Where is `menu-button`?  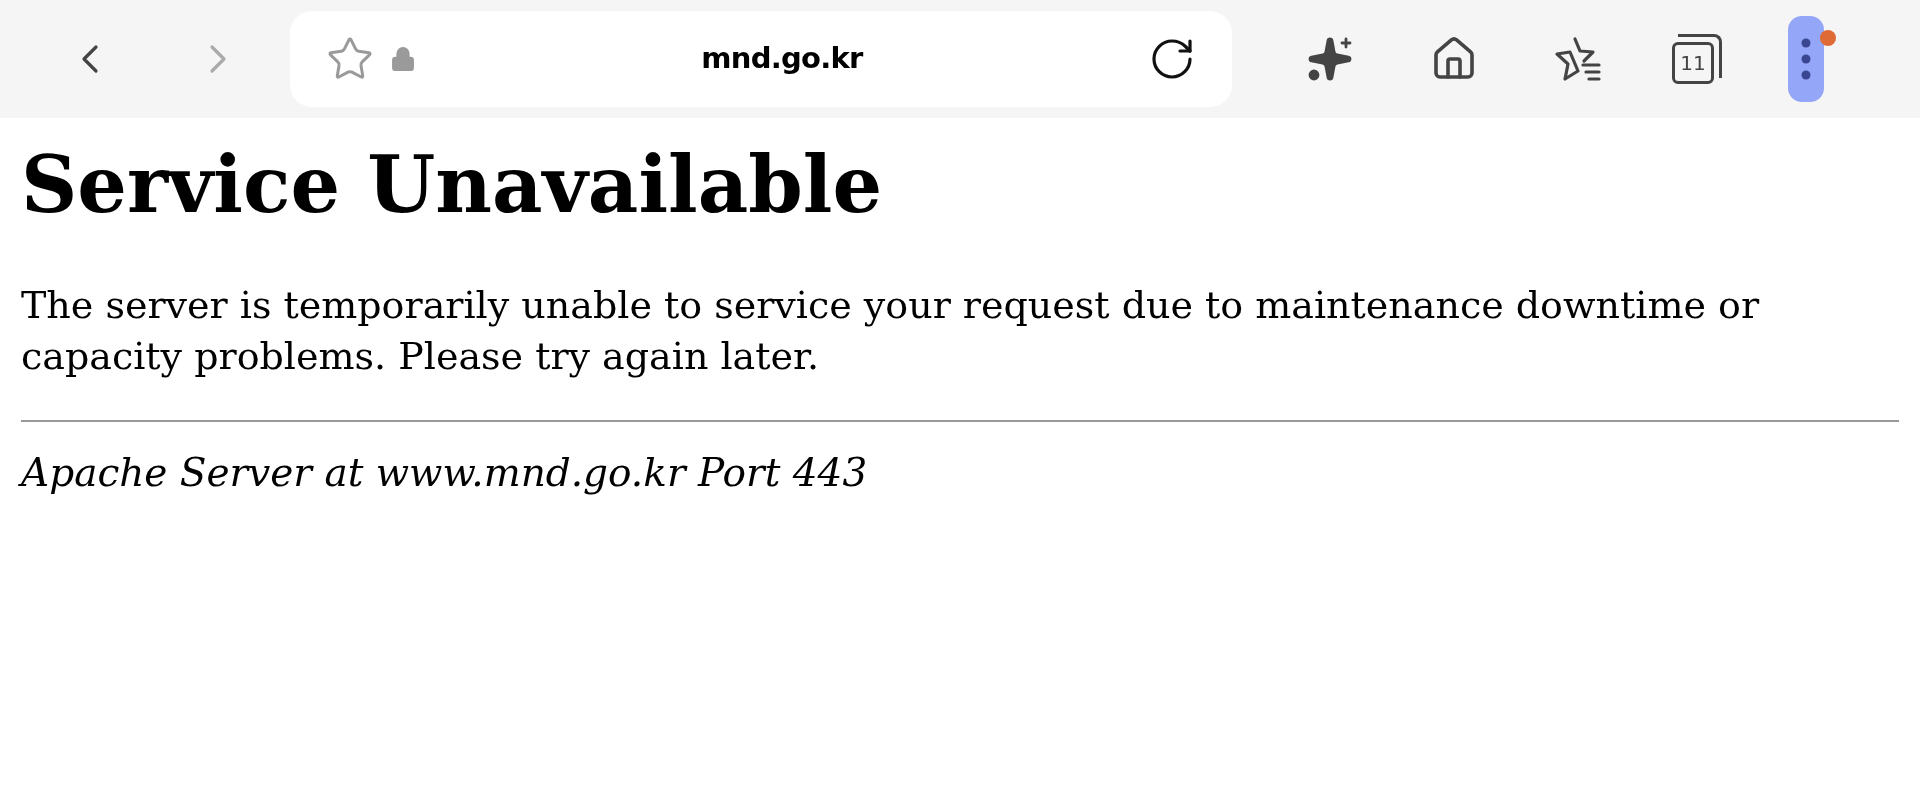
menu-button is located at coordinates (1806, 59).